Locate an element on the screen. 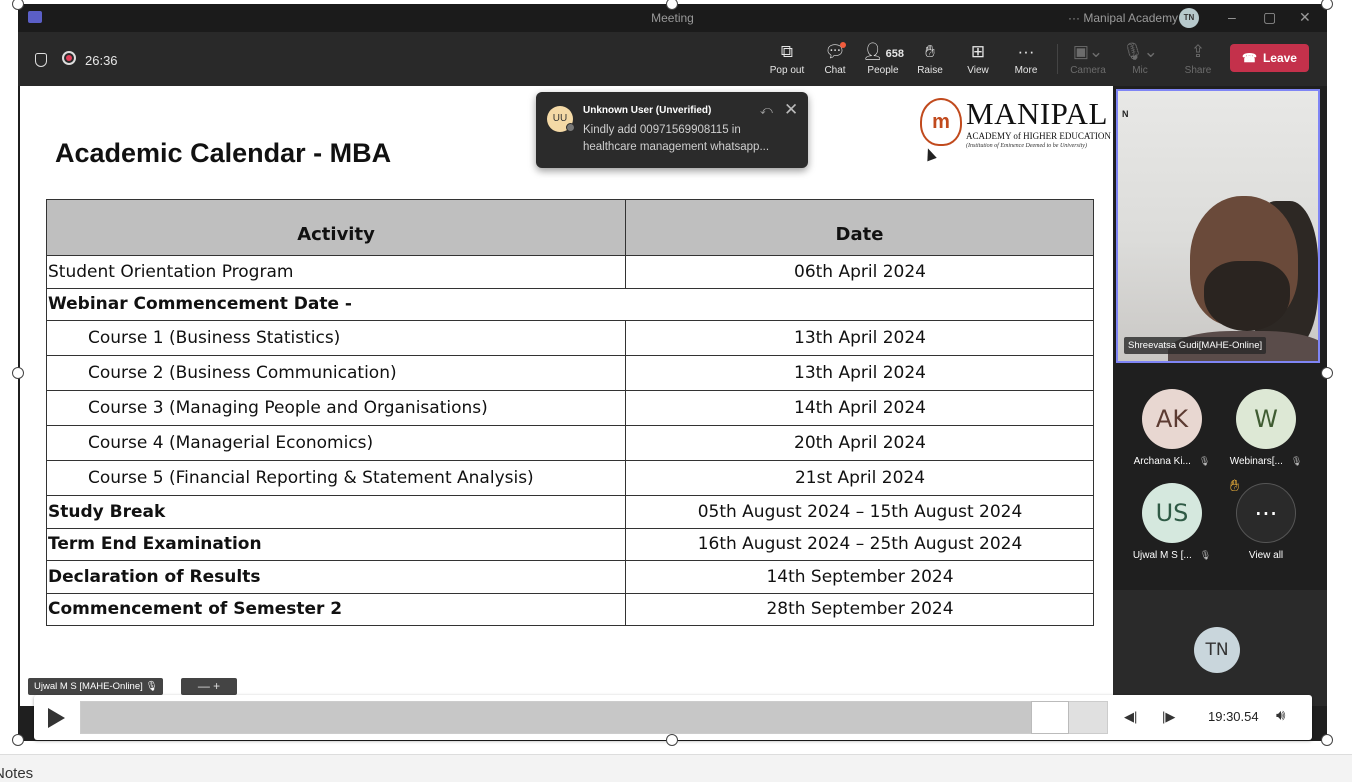 Image resolution: width=1352 pixels, height=782 pixels. participant-avatar: W is located at coordinates (1266, 419).